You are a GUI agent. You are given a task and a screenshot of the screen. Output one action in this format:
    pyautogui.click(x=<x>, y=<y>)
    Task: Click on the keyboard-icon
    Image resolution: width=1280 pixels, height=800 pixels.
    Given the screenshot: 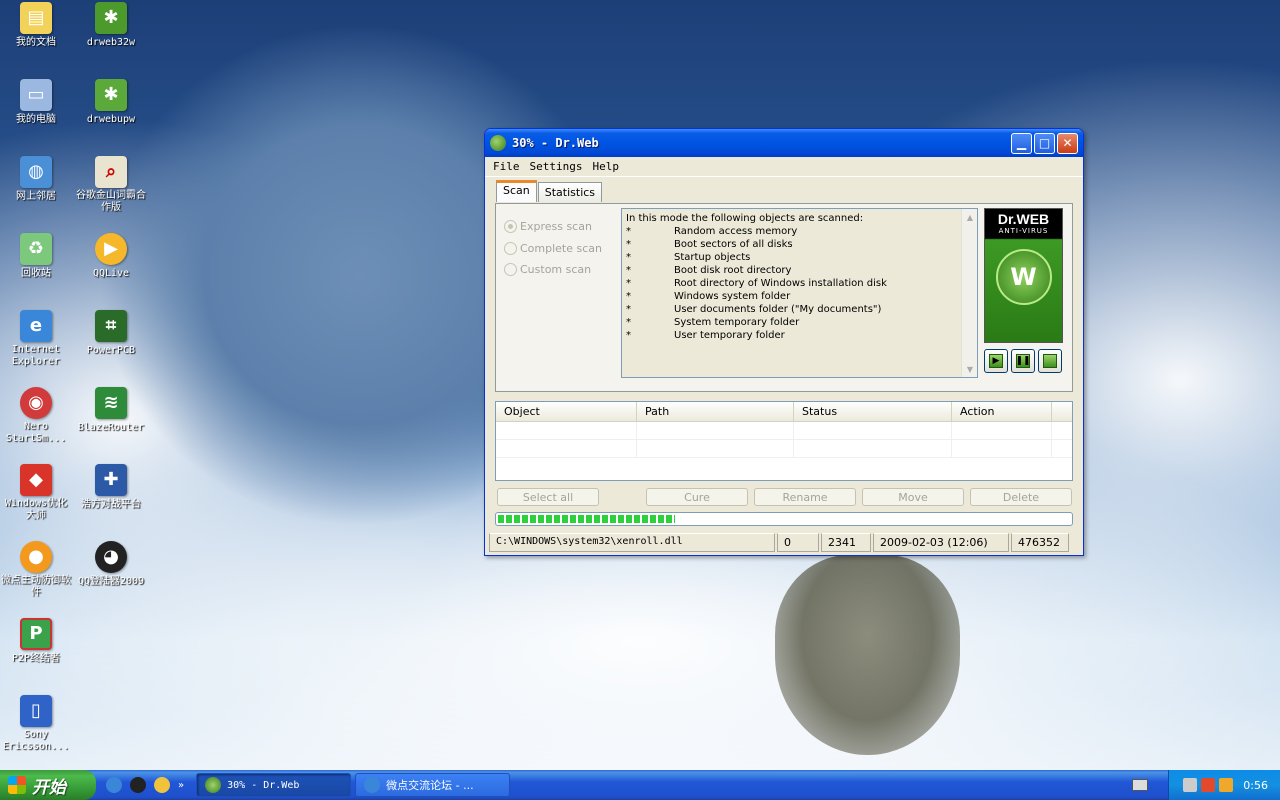 What is the action you would take?
    pyautogui.click(x=1140, y=785)
    